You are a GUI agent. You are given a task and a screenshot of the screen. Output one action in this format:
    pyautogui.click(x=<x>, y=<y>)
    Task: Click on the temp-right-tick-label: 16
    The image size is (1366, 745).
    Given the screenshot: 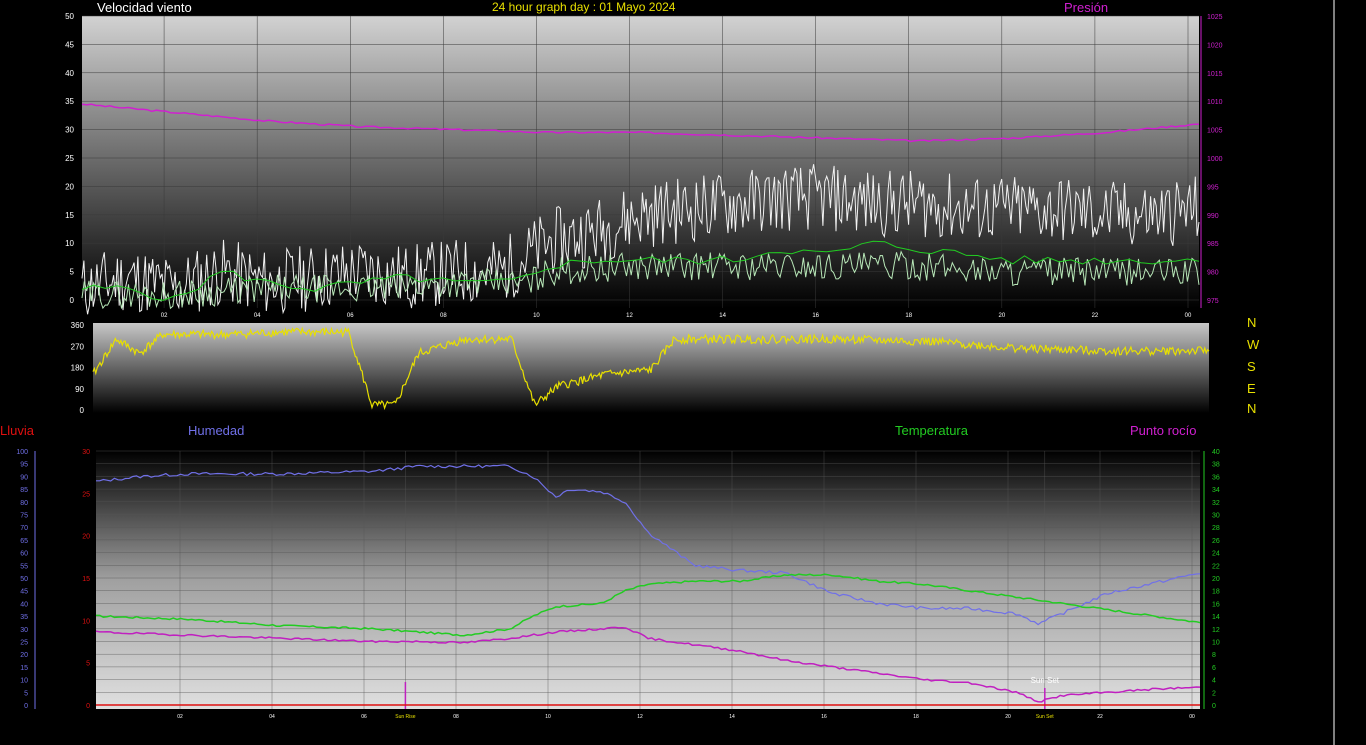 What is the action you would take?
    pyautogui.click(x=1216, y=604)
    